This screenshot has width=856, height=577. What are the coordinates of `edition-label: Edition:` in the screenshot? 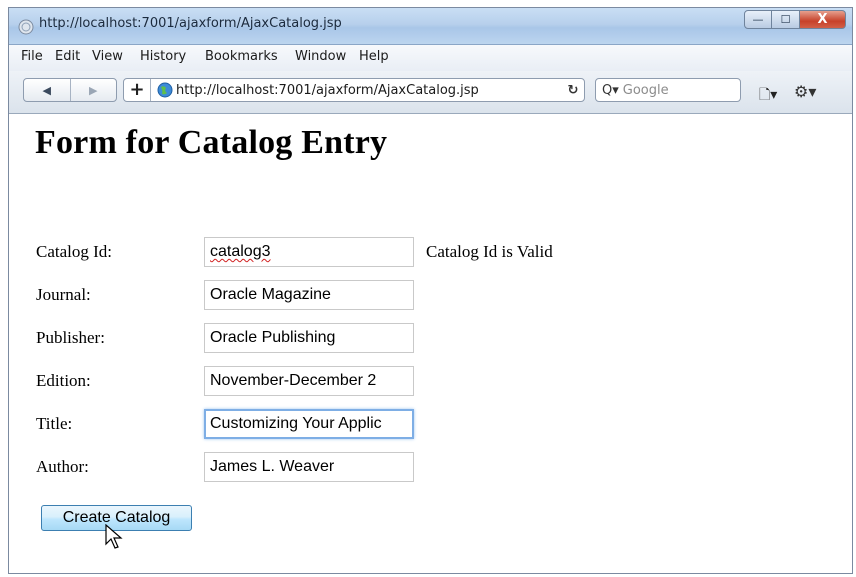 It's located at (63, 380).